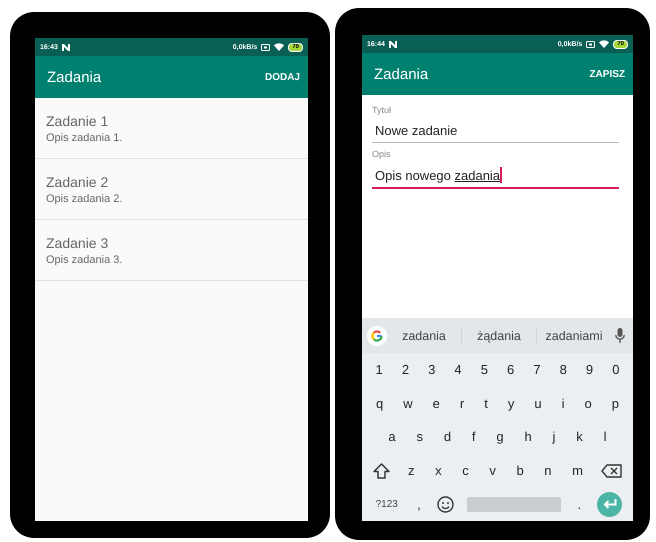 The image size is (656, 542). What do you see at coordinates (282, 77) in the screenshot?
I see `toolbar-action-button: DODAJ` at bounding box center [282, 77].